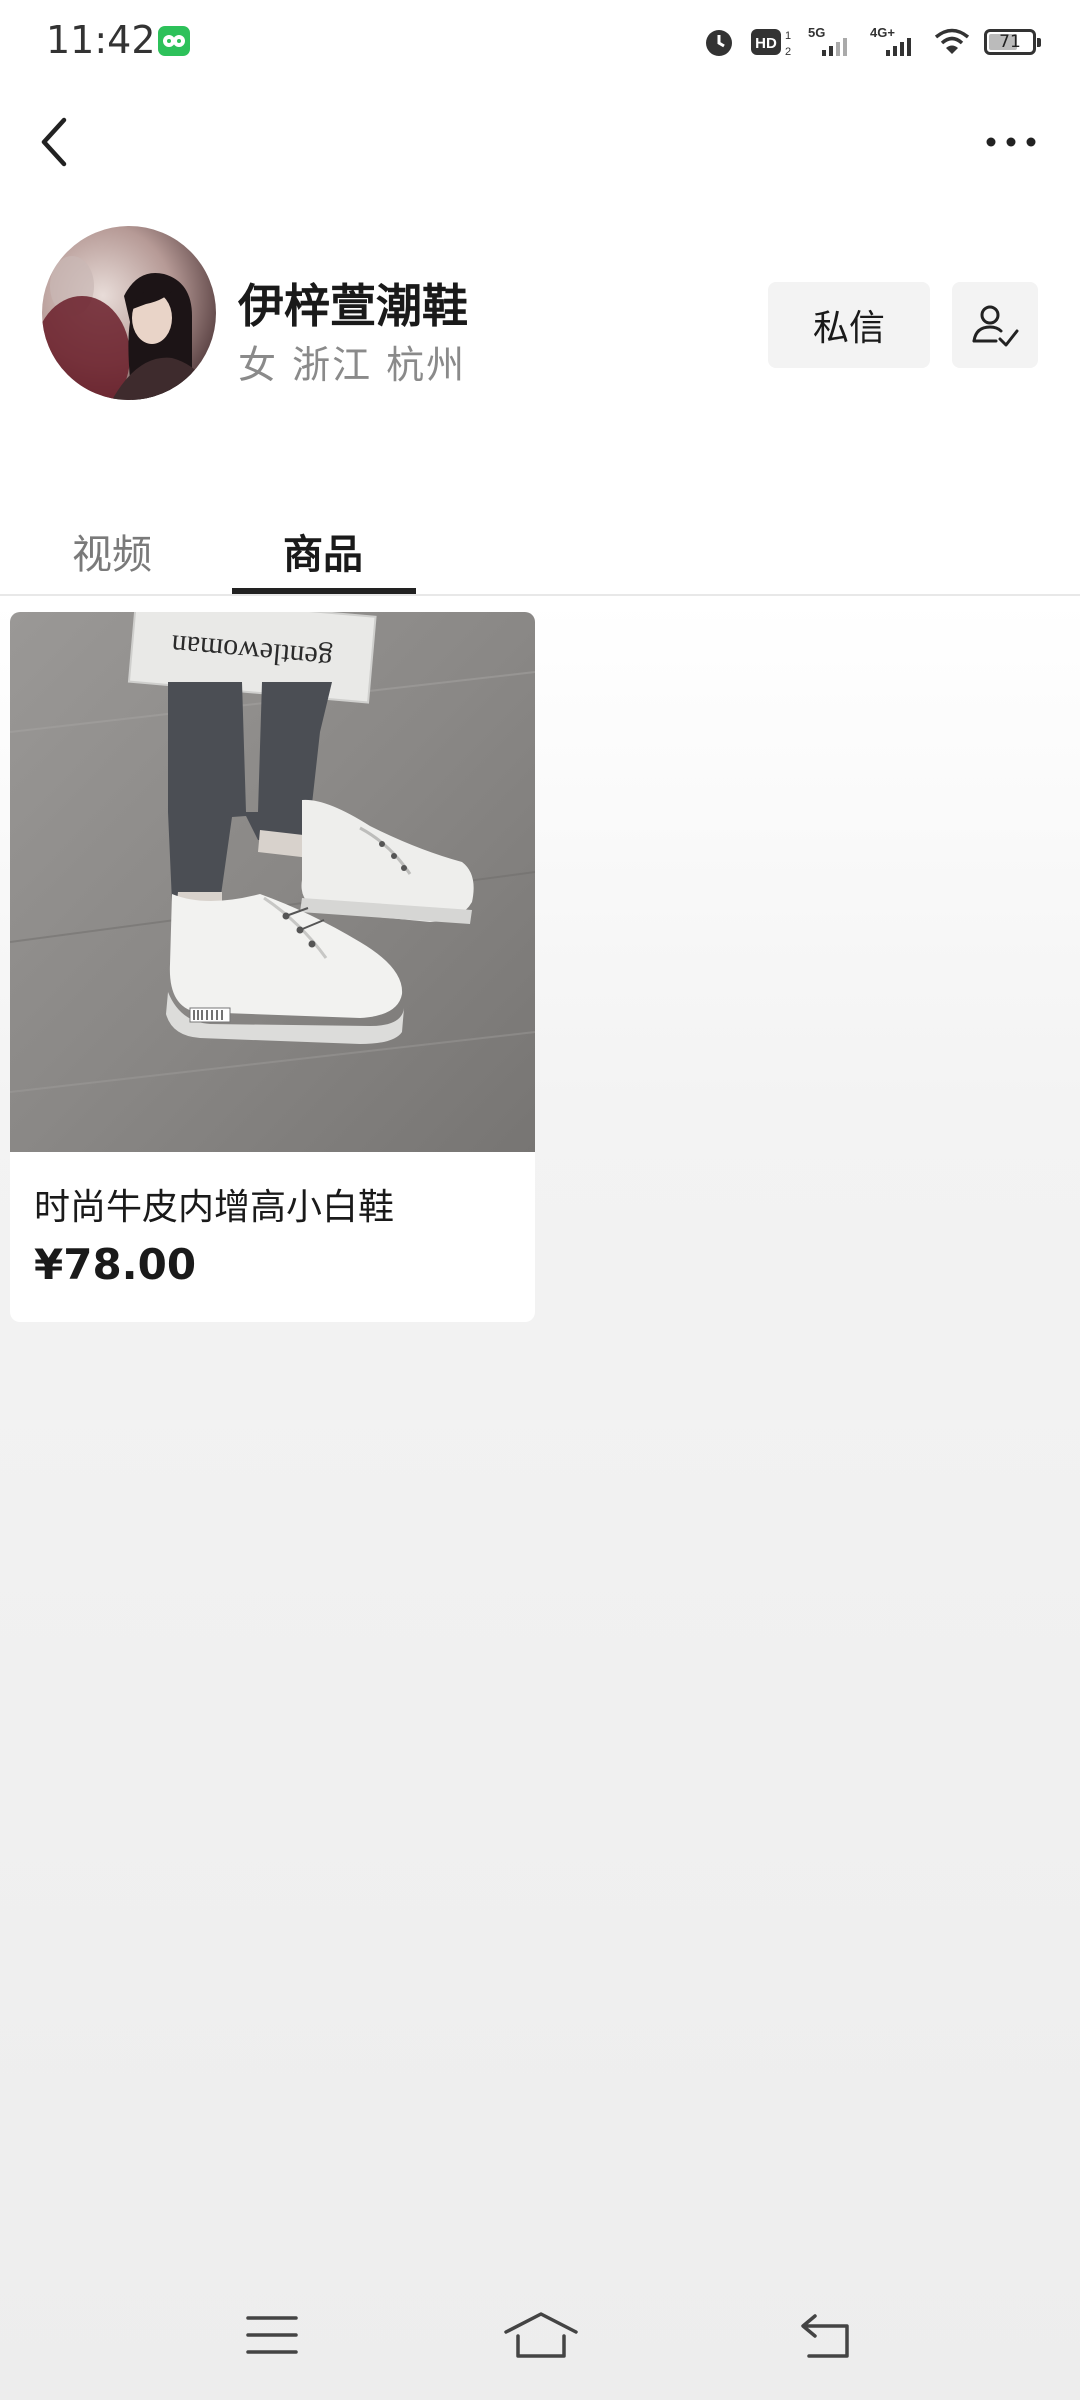  Describe the element at coordinates (540, 595) in the screenshot. I see `tab-divider` at that location.